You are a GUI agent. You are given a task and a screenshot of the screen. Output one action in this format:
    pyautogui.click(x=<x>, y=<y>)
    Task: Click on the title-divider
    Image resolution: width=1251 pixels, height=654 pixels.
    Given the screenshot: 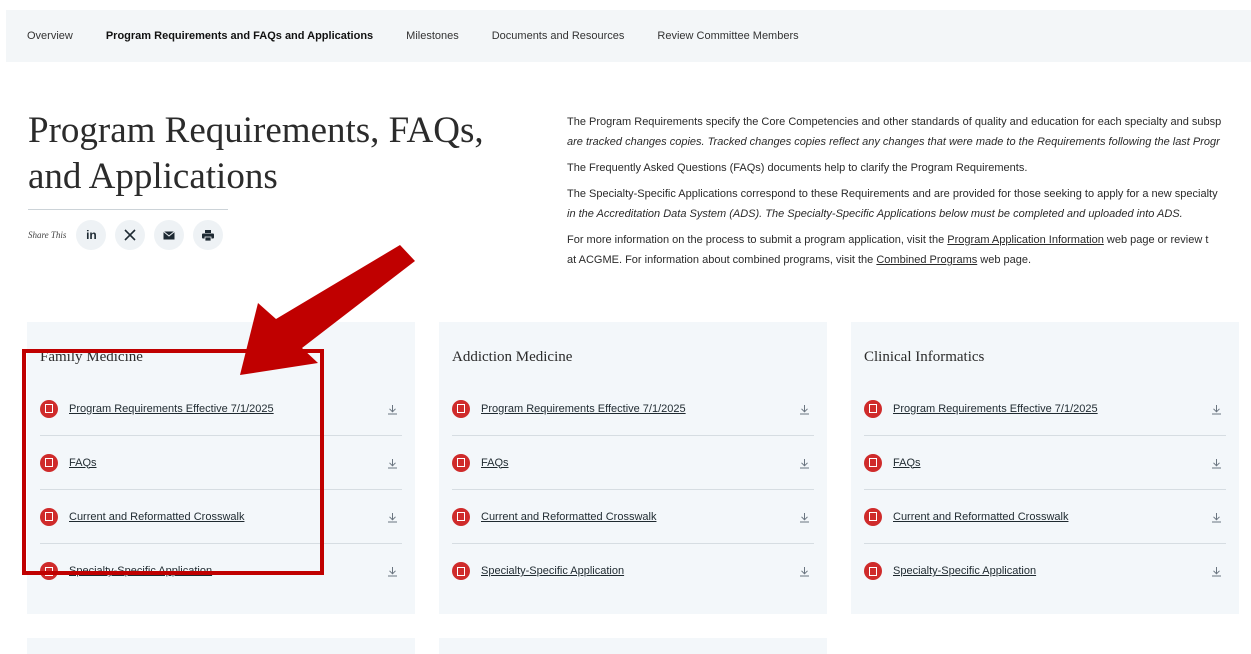 What is the action you would take?
    pyautogui.click(x=128, y=209)
    